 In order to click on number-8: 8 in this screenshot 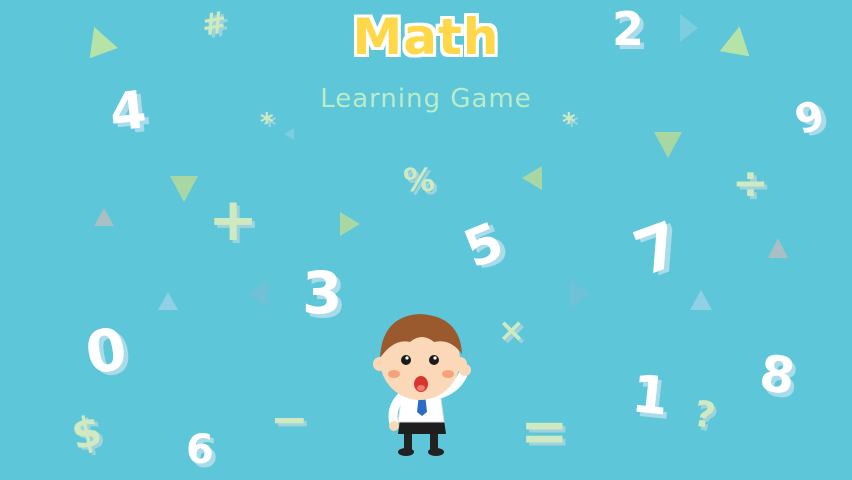, I will do `click(777, 375)`.